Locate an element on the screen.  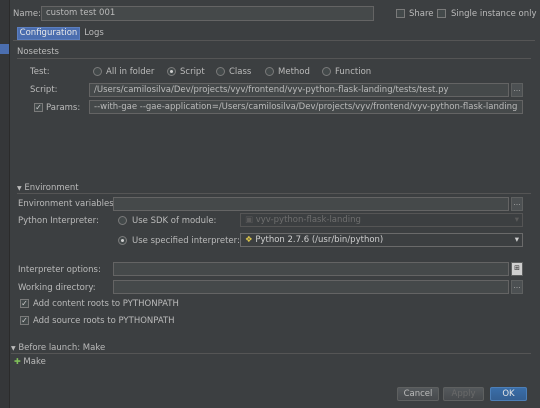
tab-logs: Logs is located at coordinates (94, 33).